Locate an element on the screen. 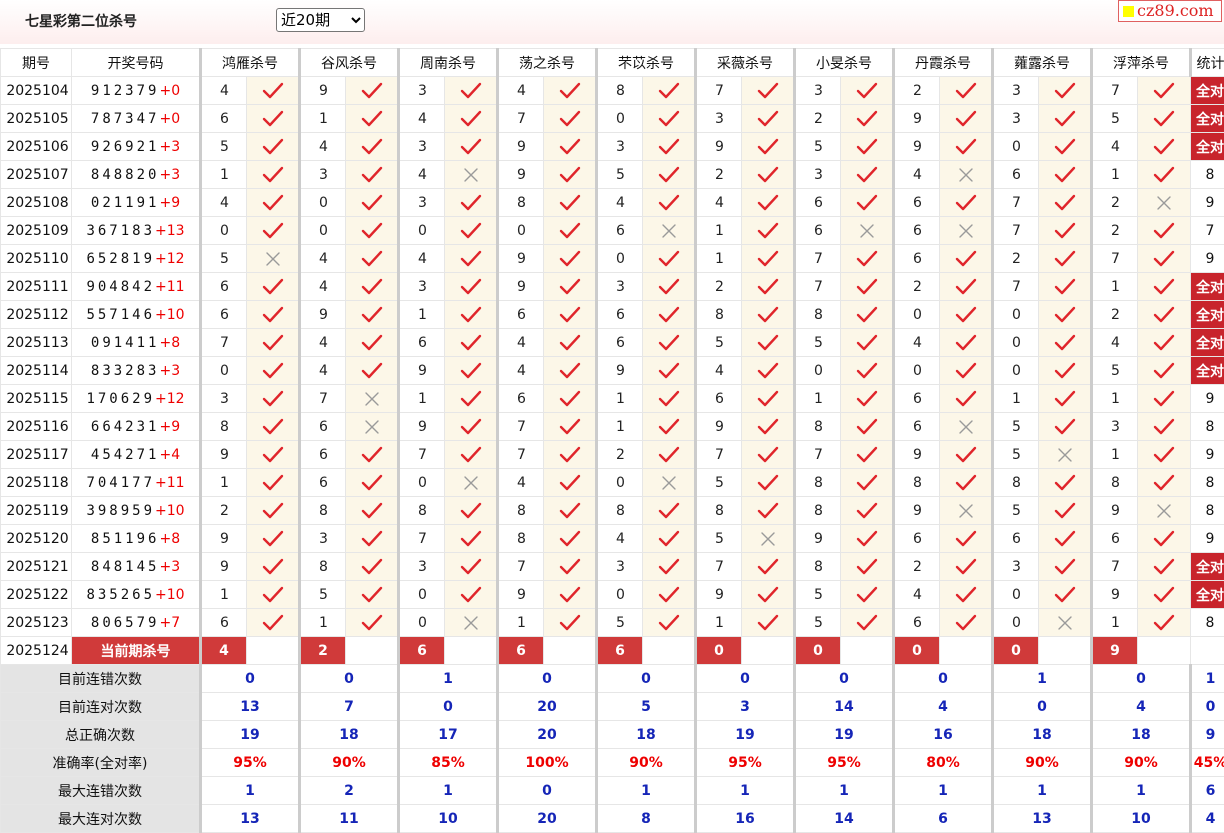 This screenshot has height=833, width=1224. period-select: 近20期 is located at coordinates (320, 20).